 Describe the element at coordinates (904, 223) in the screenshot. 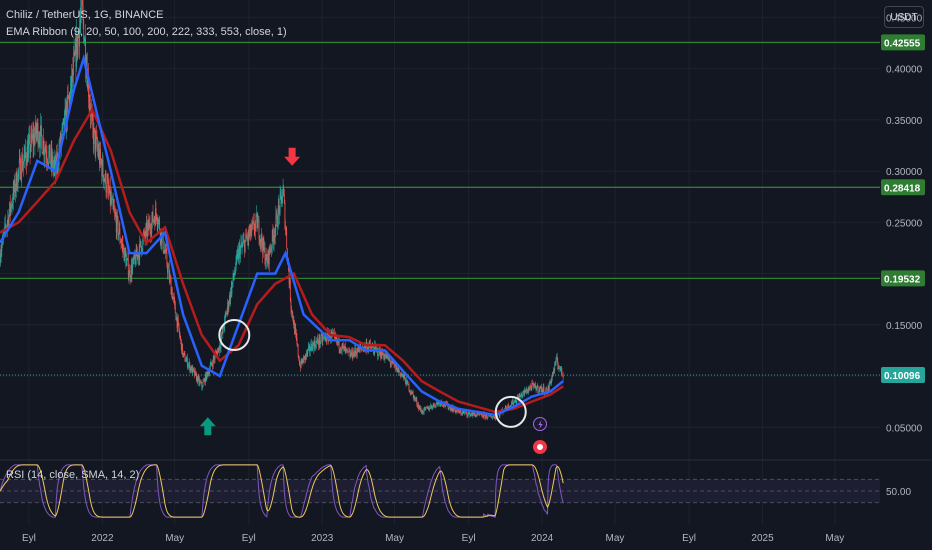

I see `y-tick-label: 0.25000` at that location.